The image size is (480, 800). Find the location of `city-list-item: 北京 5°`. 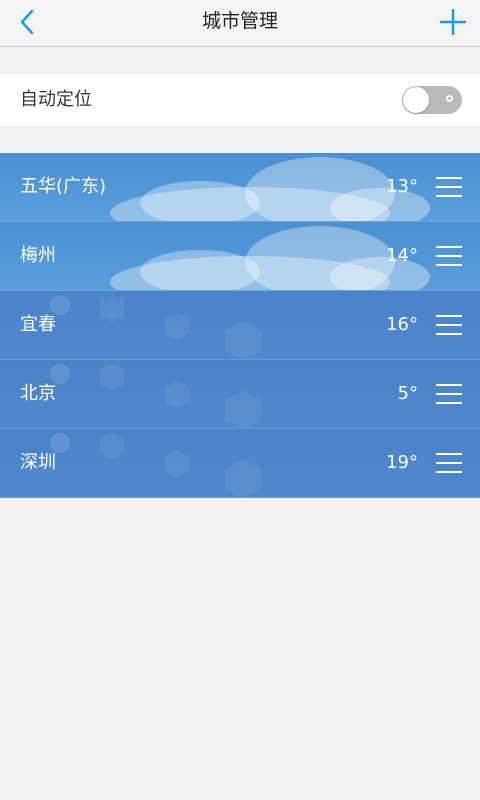

city-list-item: 北京 5° is located at coordinates (240, 394).